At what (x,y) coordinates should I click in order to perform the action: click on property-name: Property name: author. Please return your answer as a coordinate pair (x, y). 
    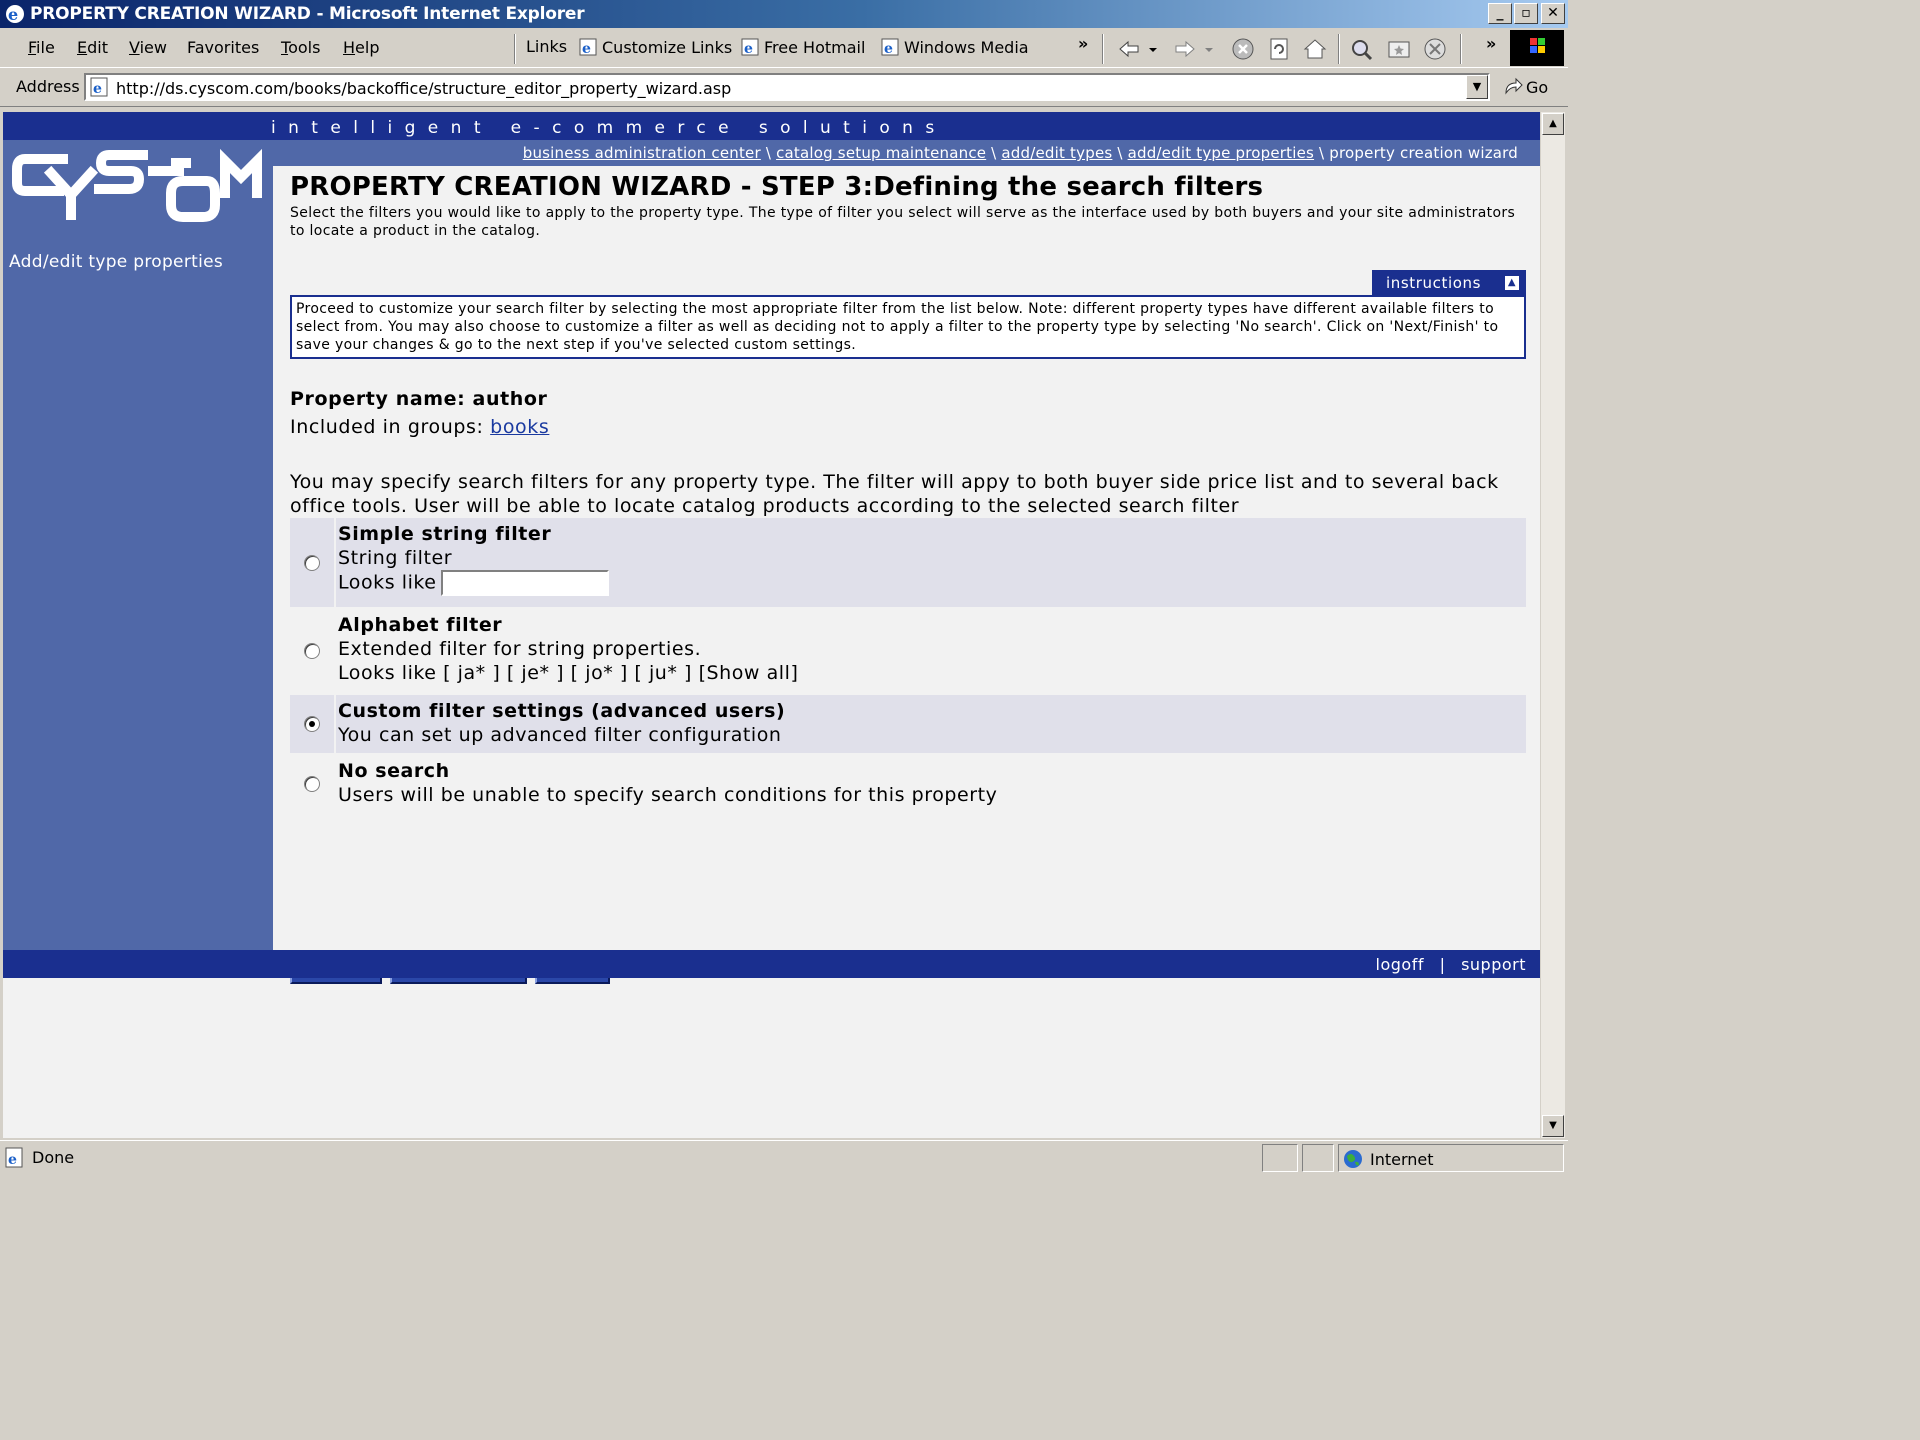
    Looking at the image, I should click on (419, 399).